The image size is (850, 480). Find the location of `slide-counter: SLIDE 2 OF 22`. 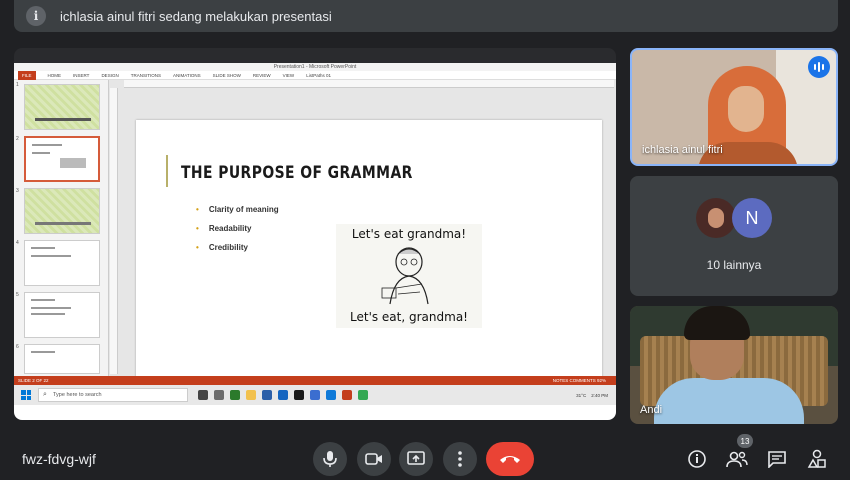

slide-counter: SLIDE 2 OF 22 is located at coordinates (33, 380).